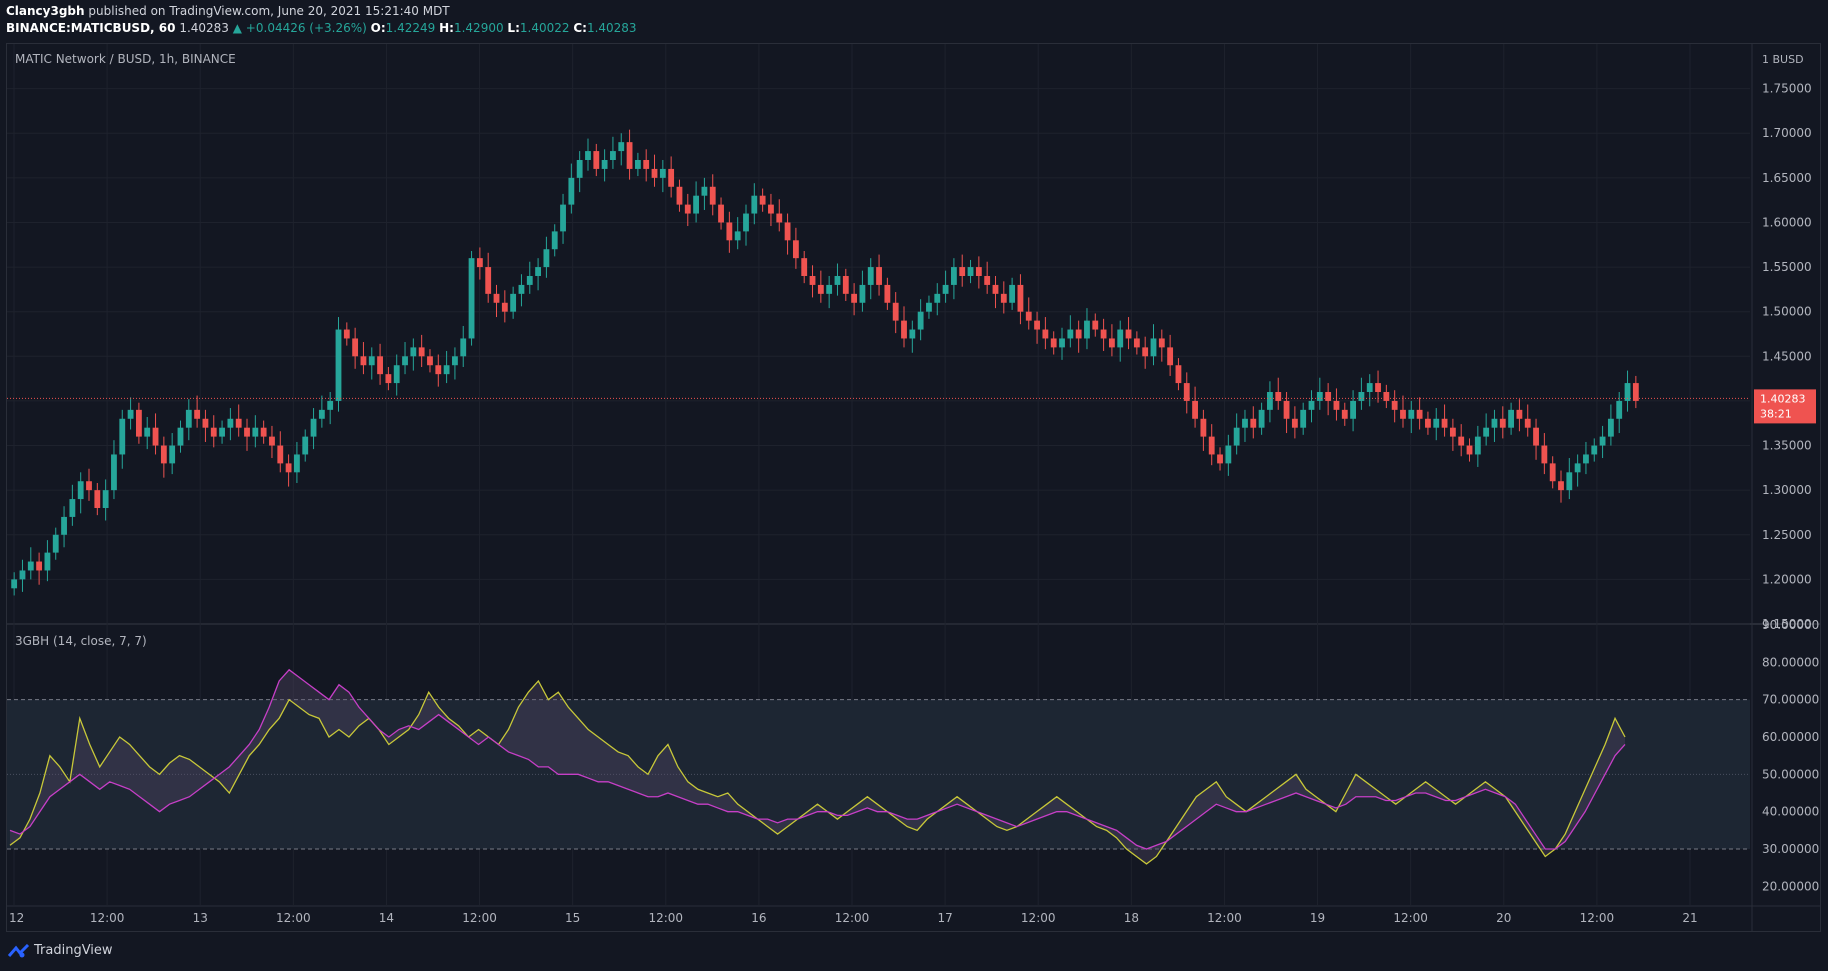 Image resolution: width=1828 pixels, height=971 pixels. I want to click on indicator-tick-label: 20.00000, so click(1790, 886).